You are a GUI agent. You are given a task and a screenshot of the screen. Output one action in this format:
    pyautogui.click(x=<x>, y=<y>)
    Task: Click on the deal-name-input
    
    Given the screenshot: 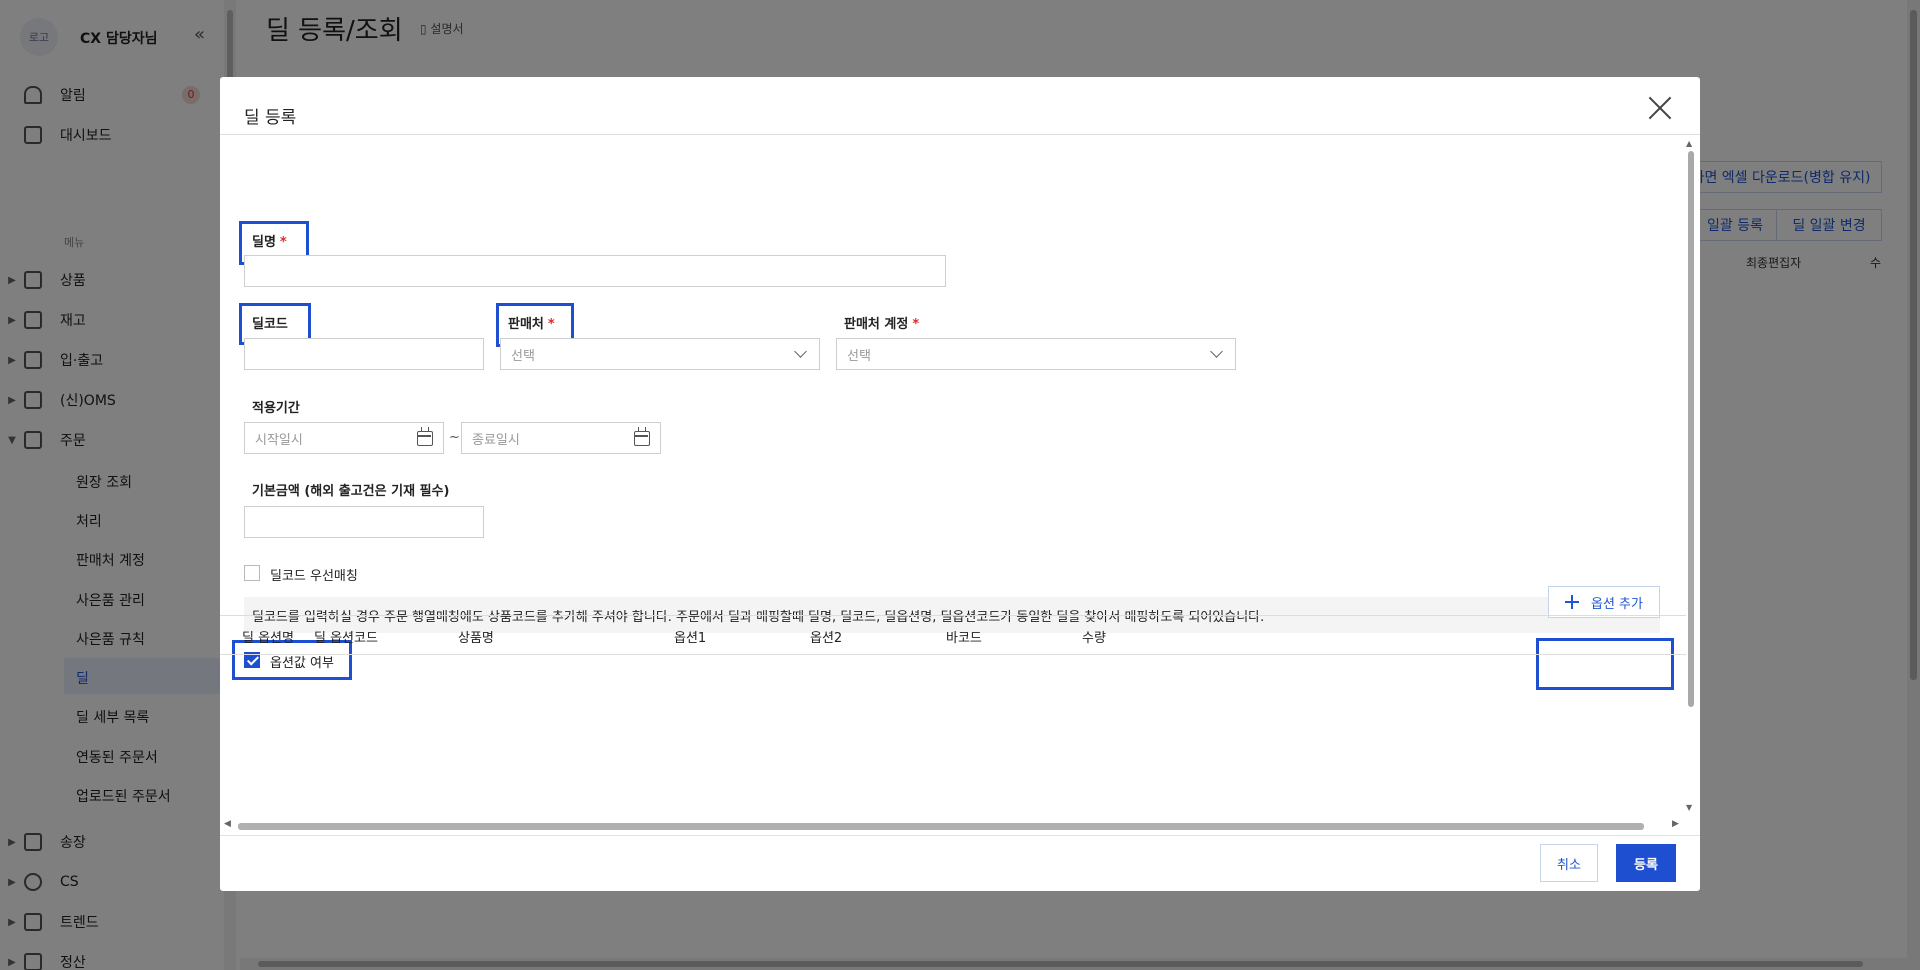 What is the action you would take?
    pyautogui.click(x=595, y=271)
    